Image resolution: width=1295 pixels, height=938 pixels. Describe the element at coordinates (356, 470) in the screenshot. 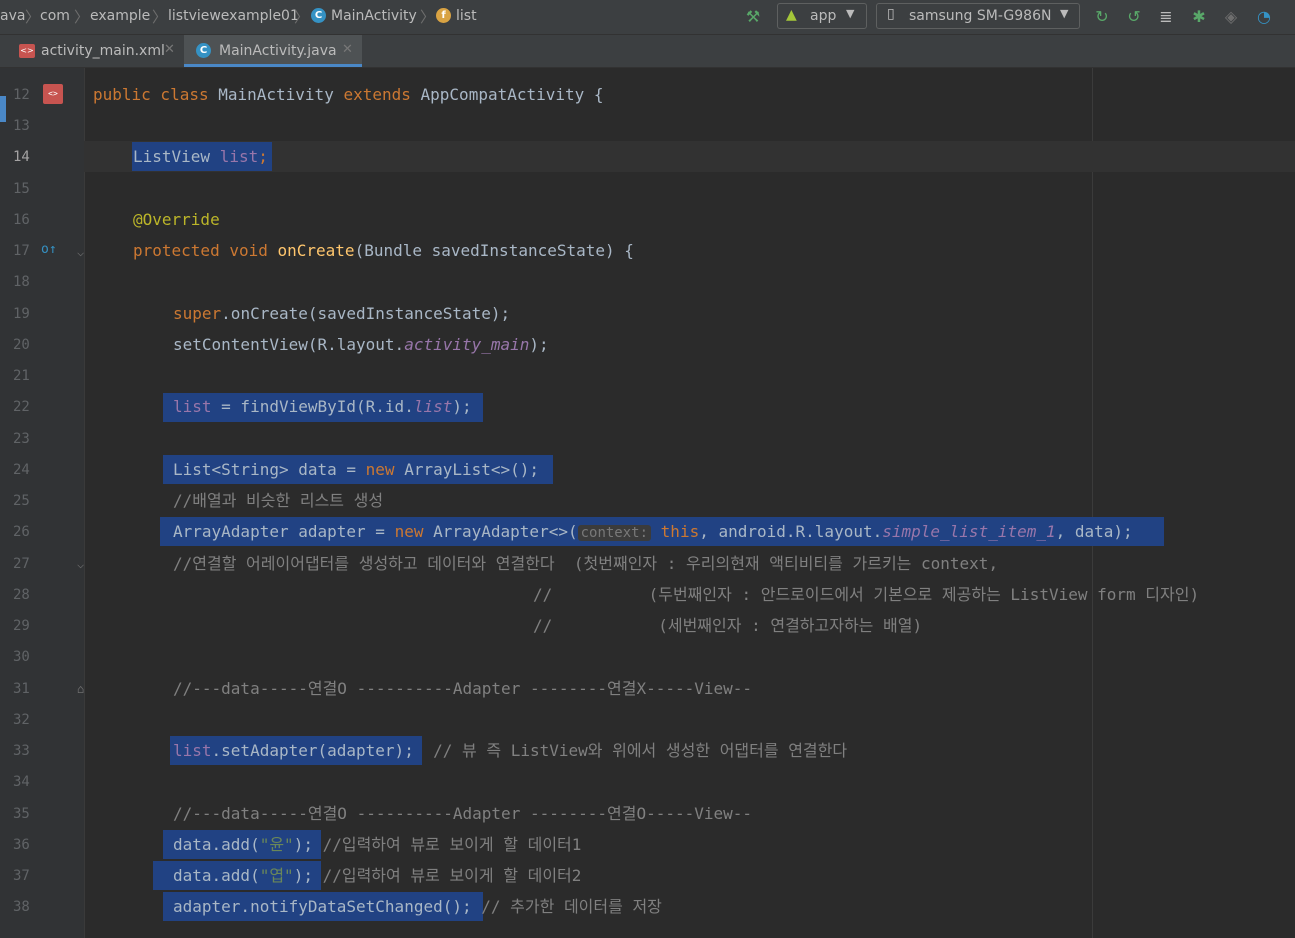

I see `code-line-24: List<String> data = new ArrayList<>();` at that location.